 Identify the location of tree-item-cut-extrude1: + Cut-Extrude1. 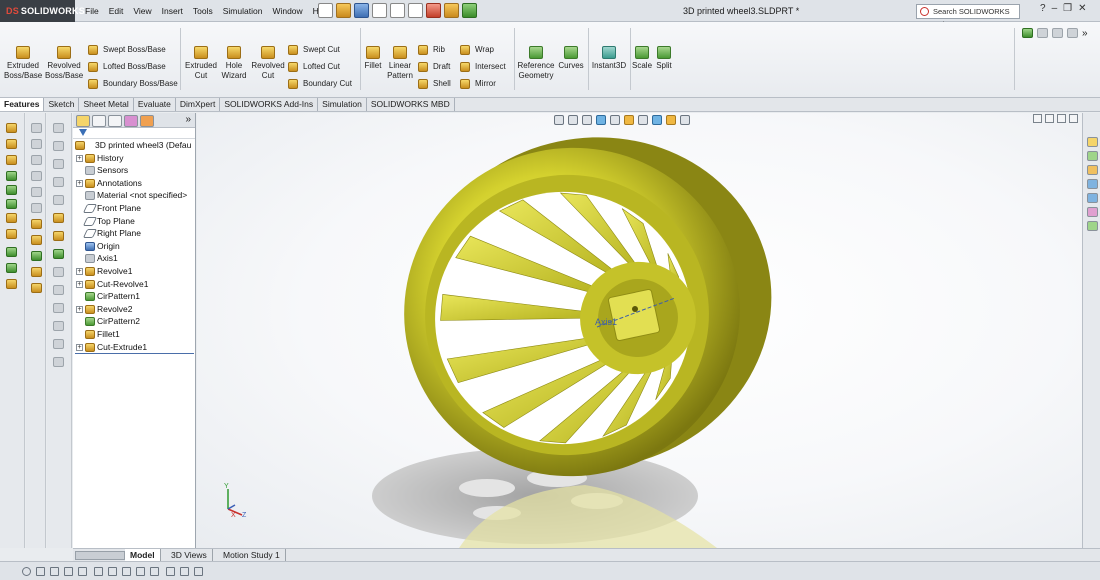
(134, 347).